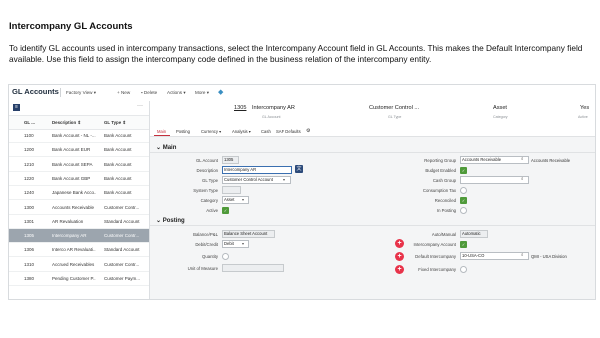  What do you see at coordinates (248, 234) in the screenshot?
I see `balance-pl-field: Balance Sheet Account` at bounding box center [248, 234].